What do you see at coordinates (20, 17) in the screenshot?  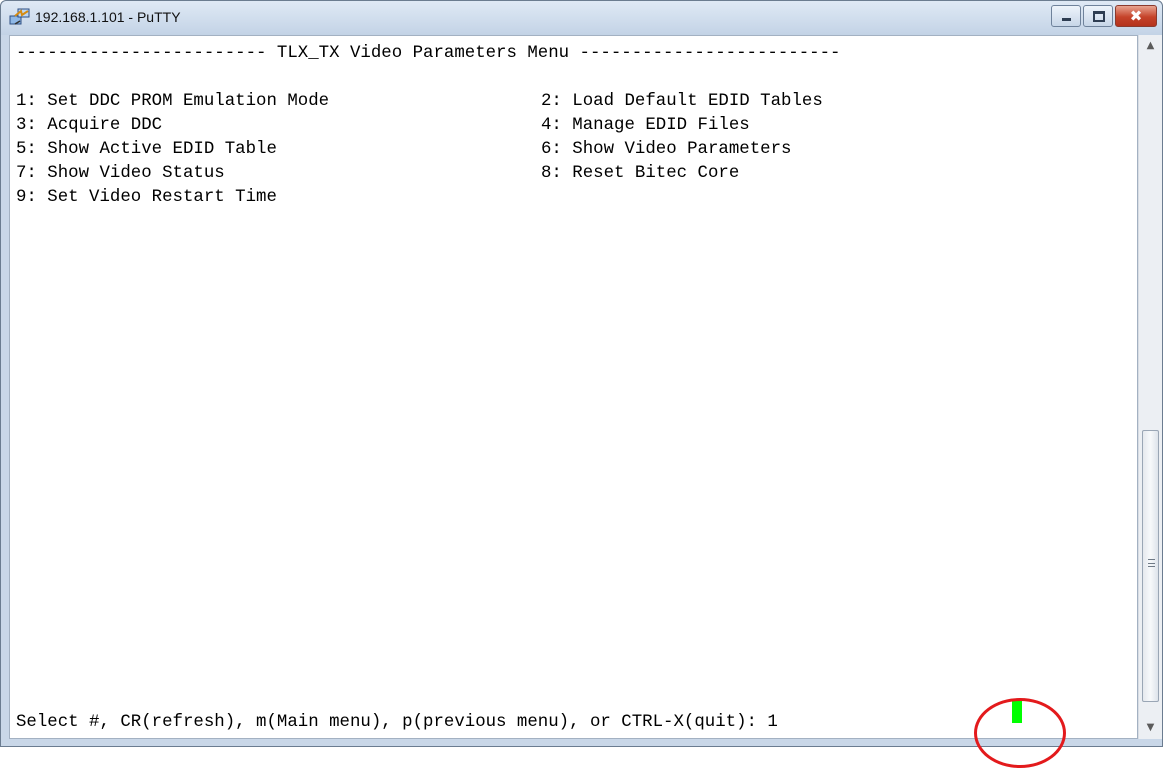 I see `putty-icon` at bounding box center [20, 17].